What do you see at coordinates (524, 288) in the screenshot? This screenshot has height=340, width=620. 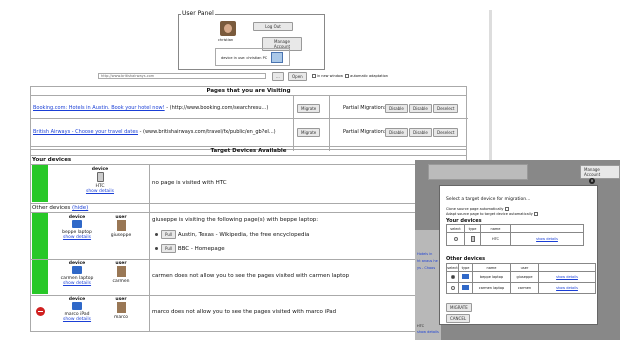 I see `user-name: carmen` at bounding box center [524, 288].